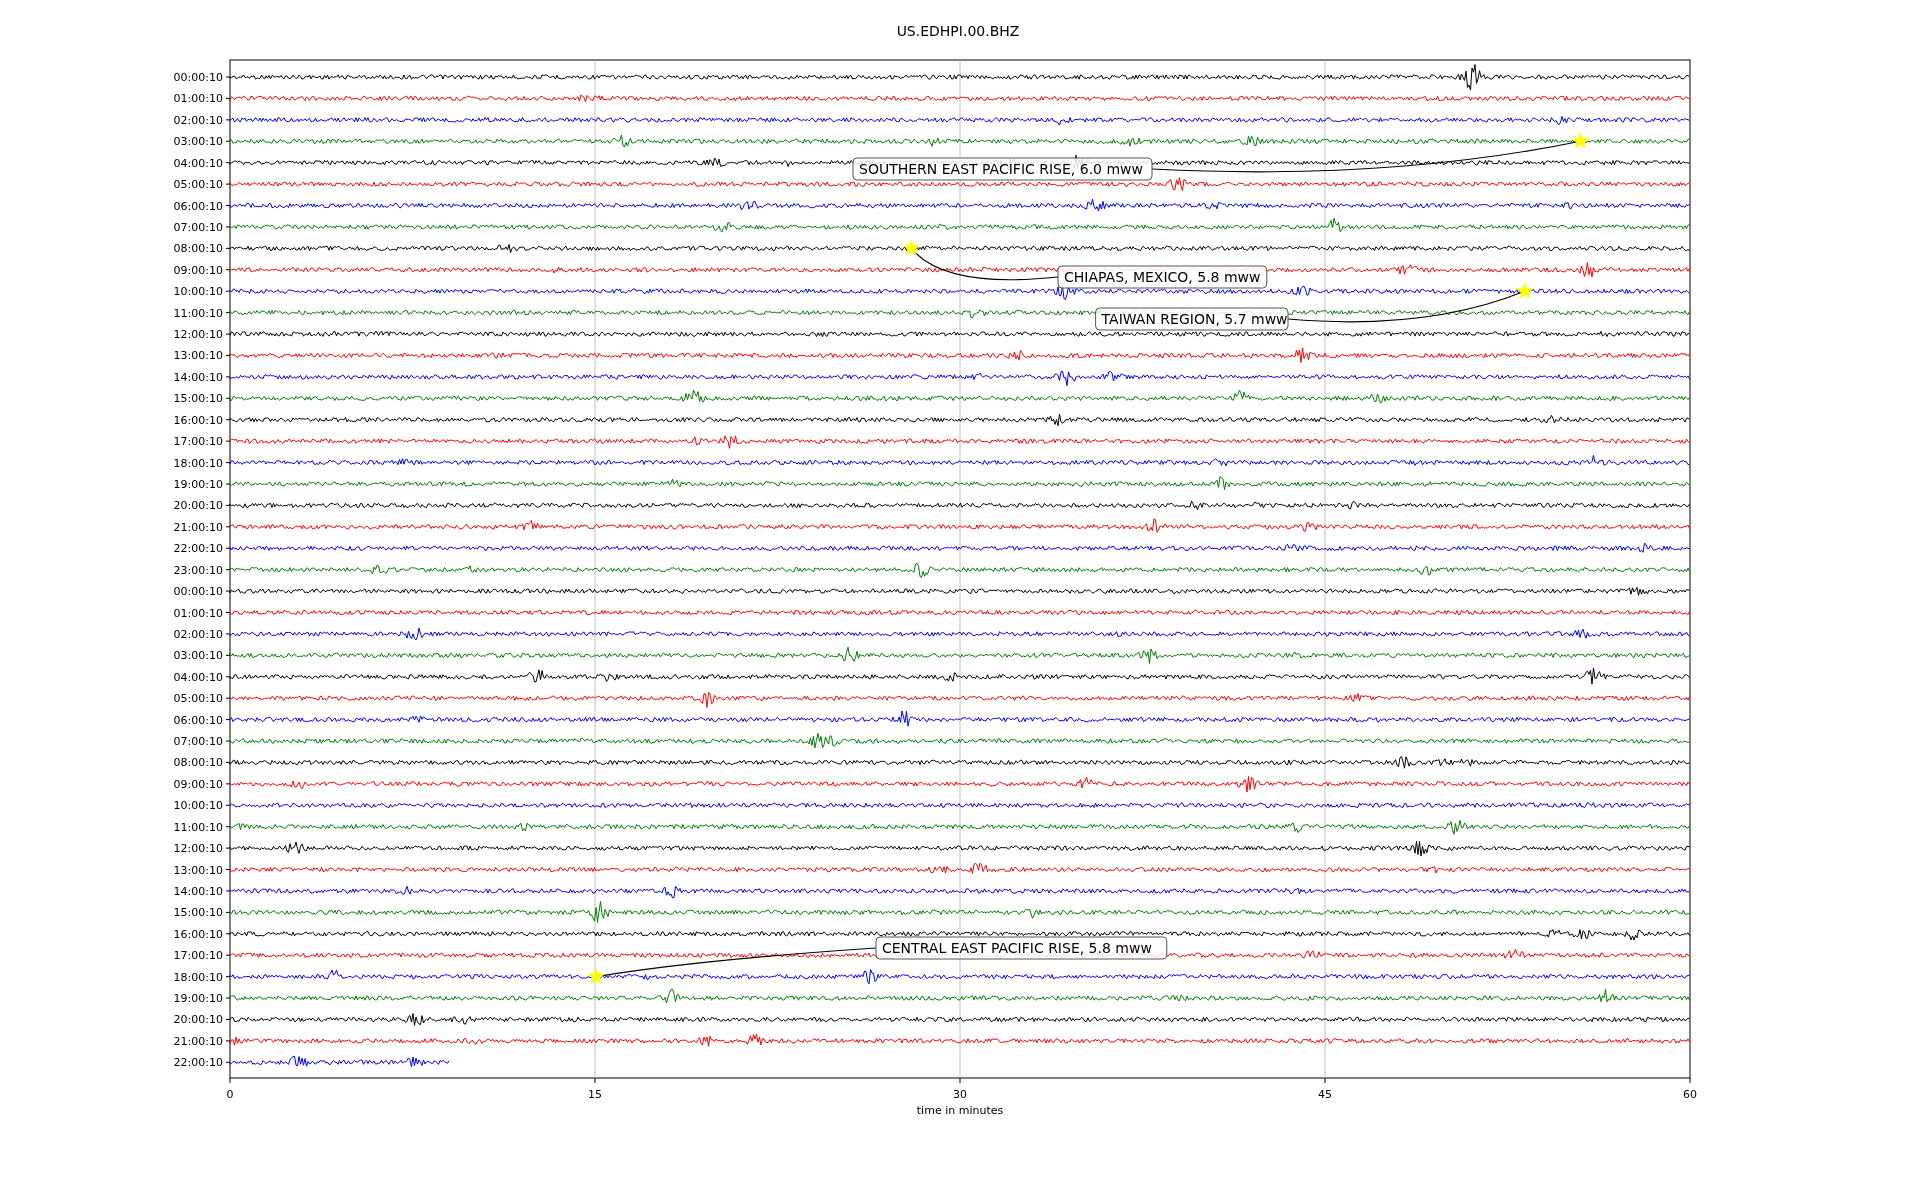 This screenshot has width=1920, height=1200. What do you see at coordinates (1192, 319) in the screenshot?
I see `event-label: TAIWAN REGION, 5.7 mww` at bounding box center [1192, 319].